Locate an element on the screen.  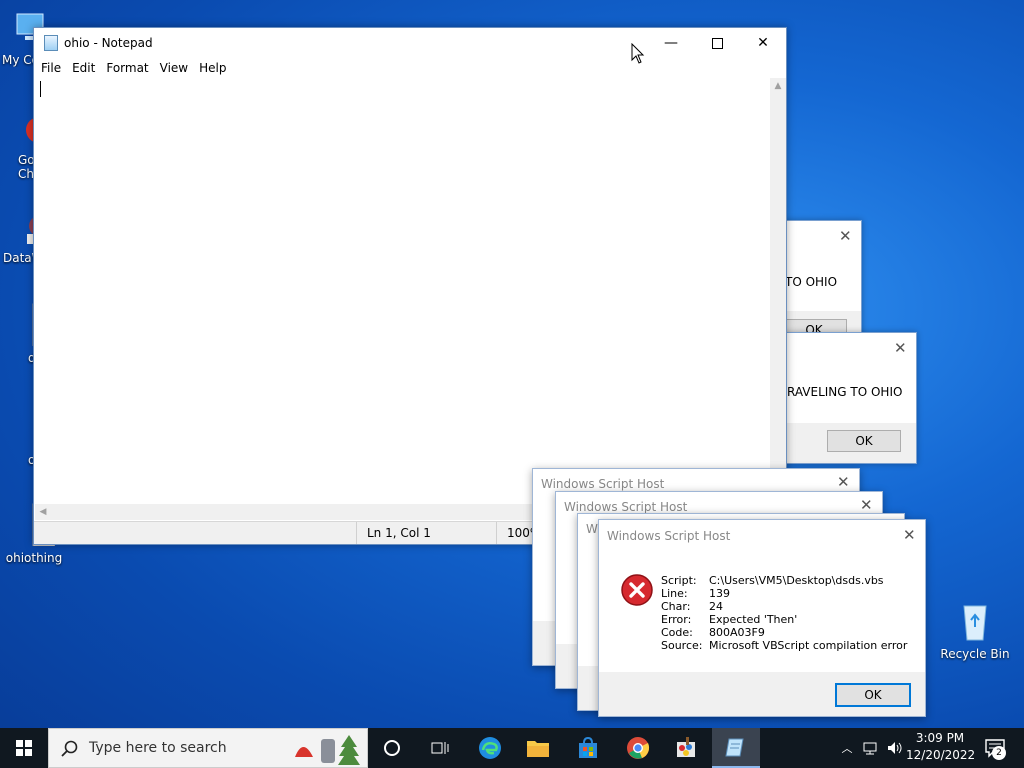
volume-button is located at coordinates (895, 748).